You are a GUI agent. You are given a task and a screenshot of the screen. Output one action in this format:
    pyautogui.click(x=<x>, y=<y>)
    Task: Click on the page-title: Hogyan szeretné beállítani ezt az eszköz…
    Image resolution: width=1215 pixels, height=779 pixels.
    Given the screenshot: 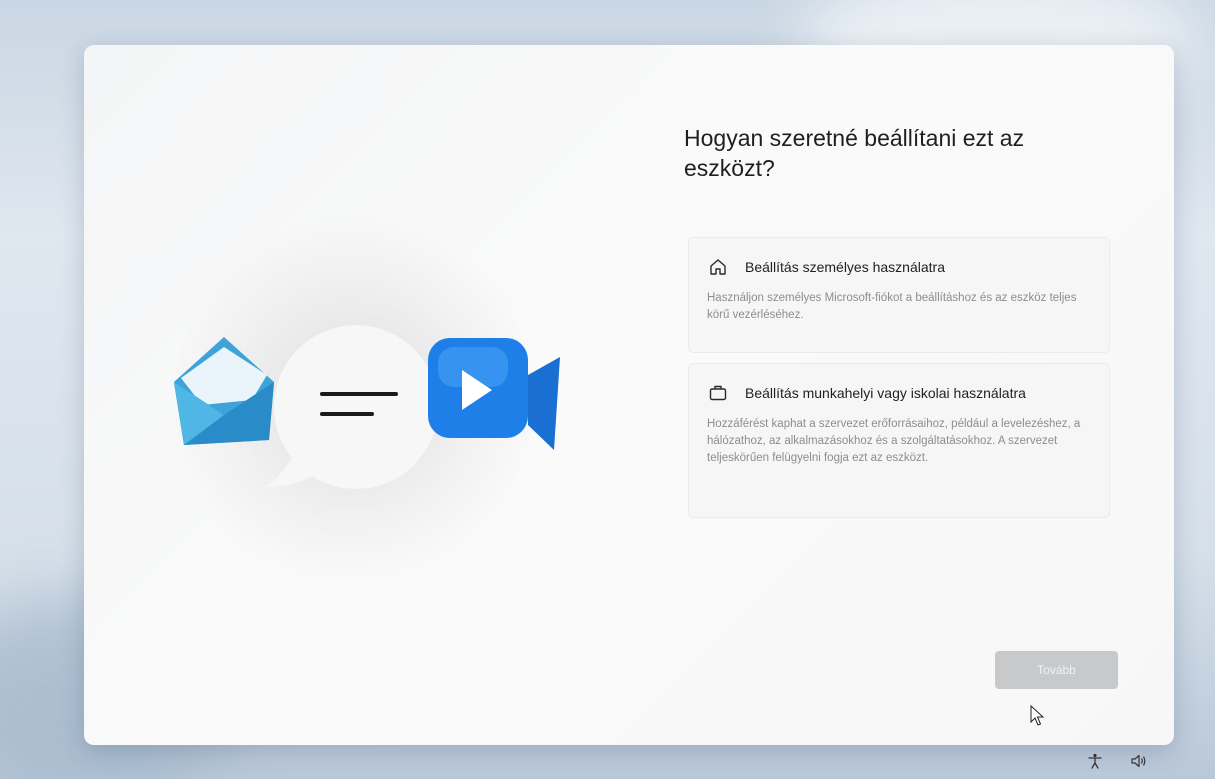 What is the action you would take?
    pyautogui.click(x=854, y=153)
    